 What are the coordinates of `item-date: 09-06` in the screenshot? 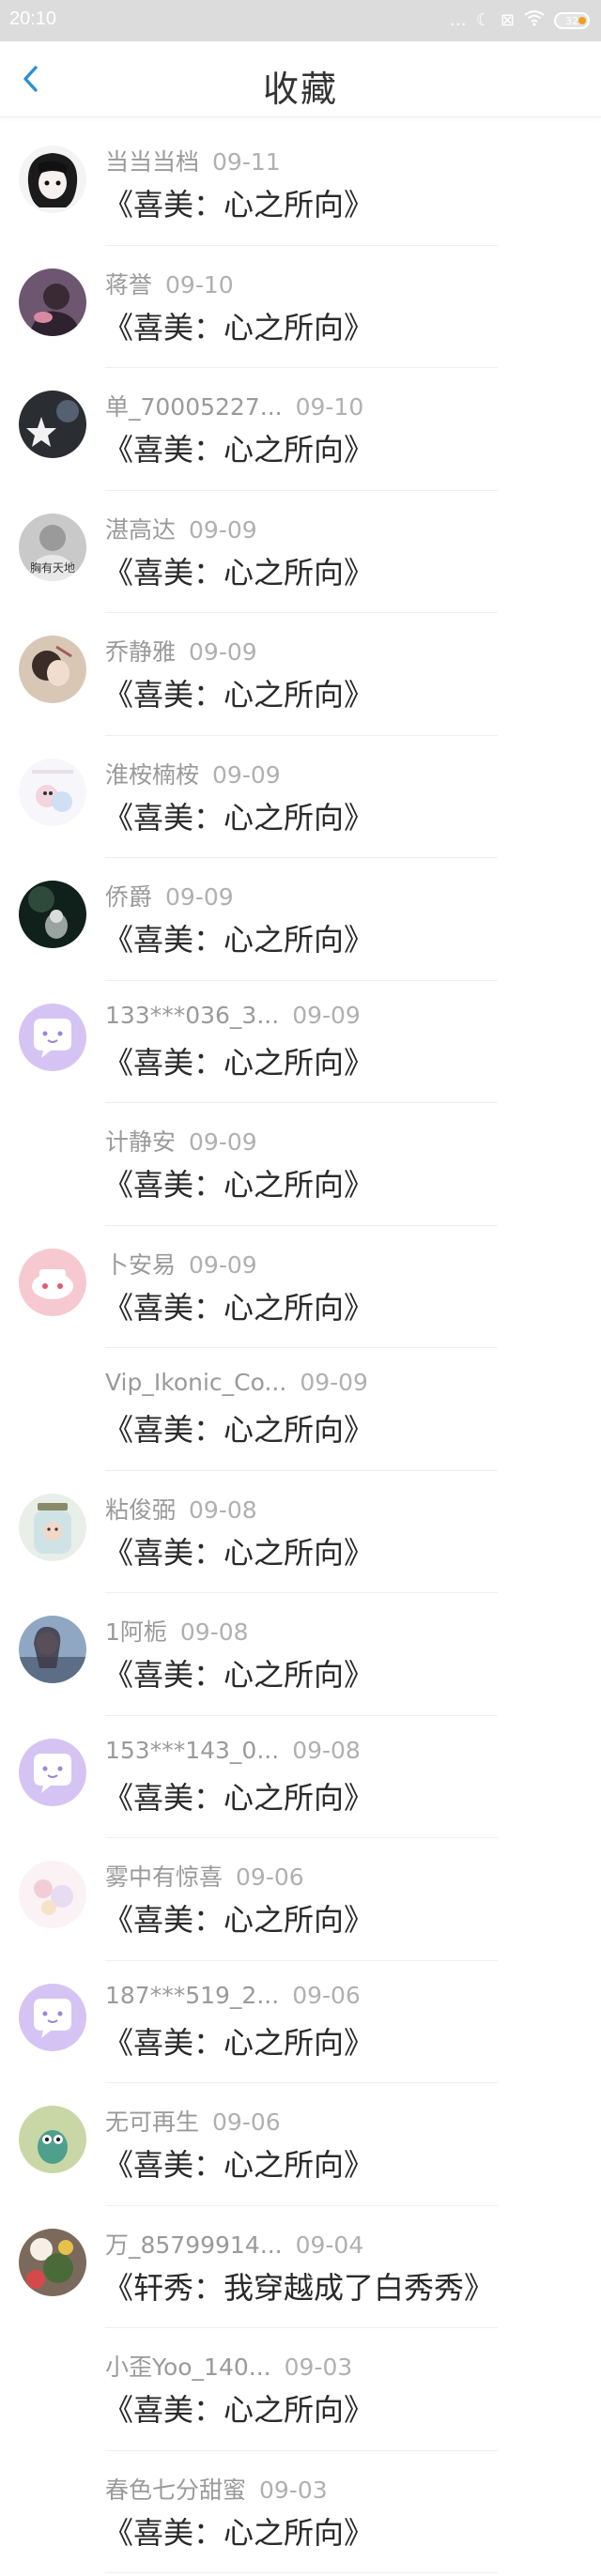 It's located at (270, 1877).